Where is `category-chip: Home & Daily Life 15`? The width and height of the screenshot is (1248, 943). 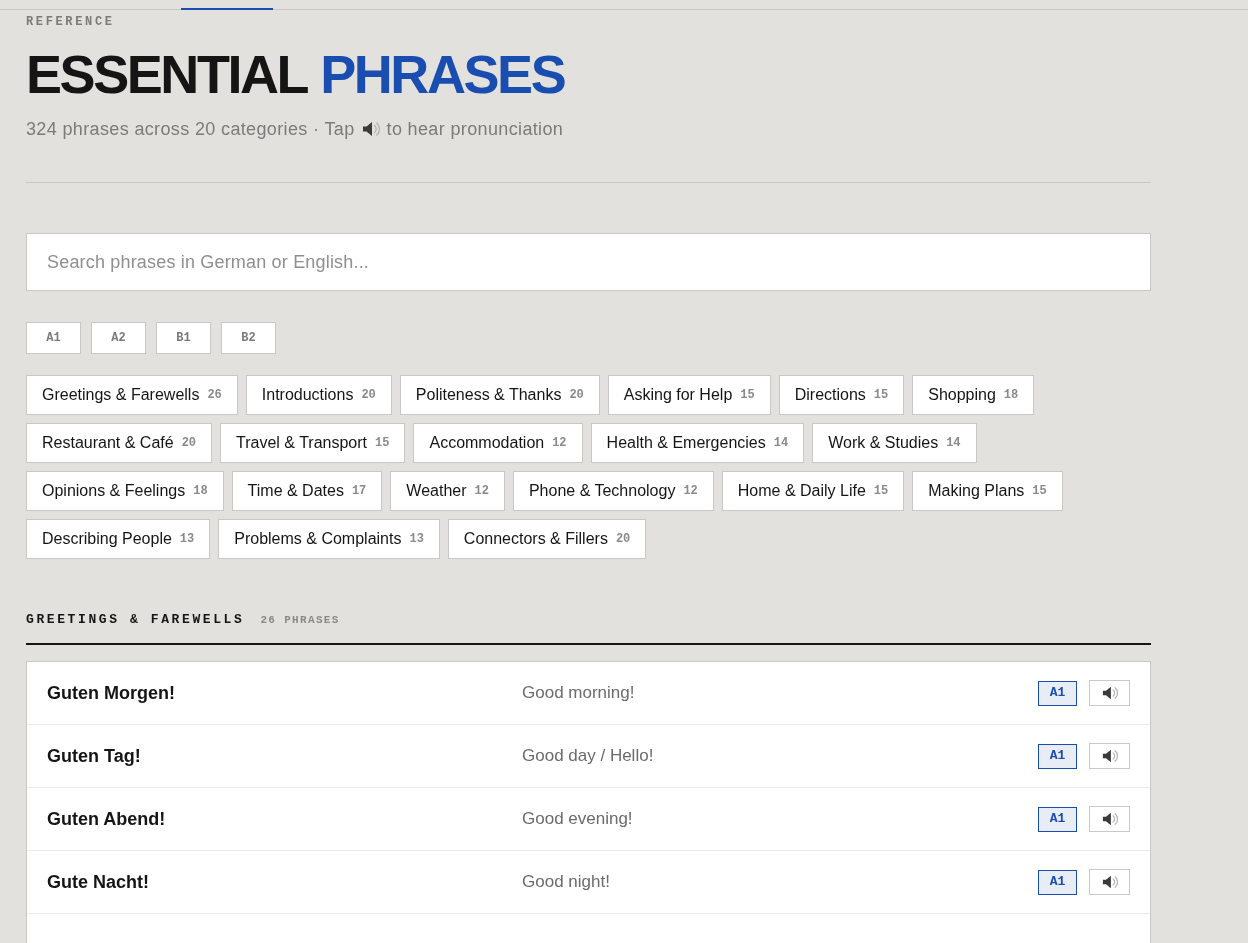 category-chip: Home & Daily Life 15 is located at coordinates (813, 491).